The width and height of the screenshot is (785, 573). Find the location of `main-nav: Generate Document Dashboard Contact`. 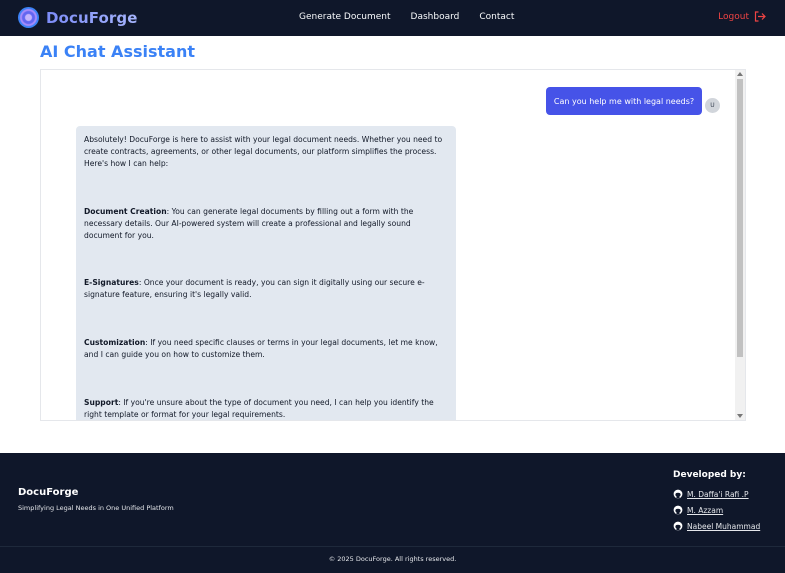

main-nav: Generate Document Dashboard Contact is located at coordinates (416, 17).